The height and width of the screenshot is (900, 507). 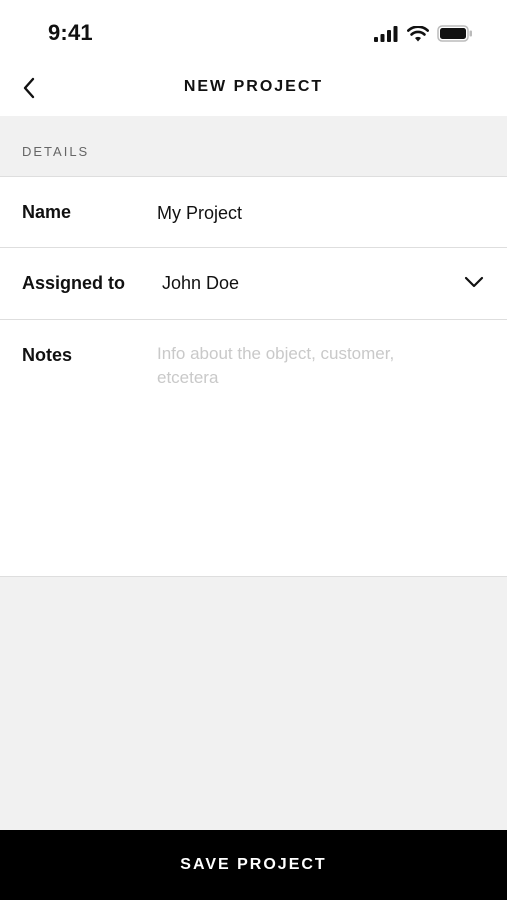 What do you see at coordinates (74, 283) in the screenshot?
I see `assigned-to-label: Assigned to` at bounding box center [74, 283].